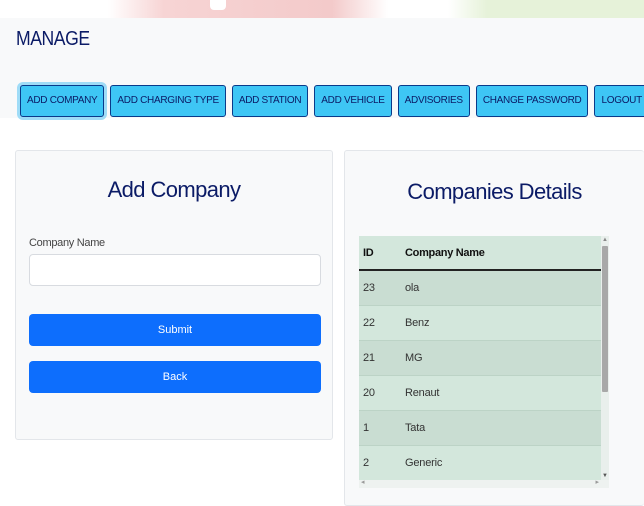 Image resolution: width=644 pixels, height=506 pixels. Describe the element at coordinates (353, 101) in the screenshot. I see `nav-add-vehicle-button: ADD VEHICLE` at that location.